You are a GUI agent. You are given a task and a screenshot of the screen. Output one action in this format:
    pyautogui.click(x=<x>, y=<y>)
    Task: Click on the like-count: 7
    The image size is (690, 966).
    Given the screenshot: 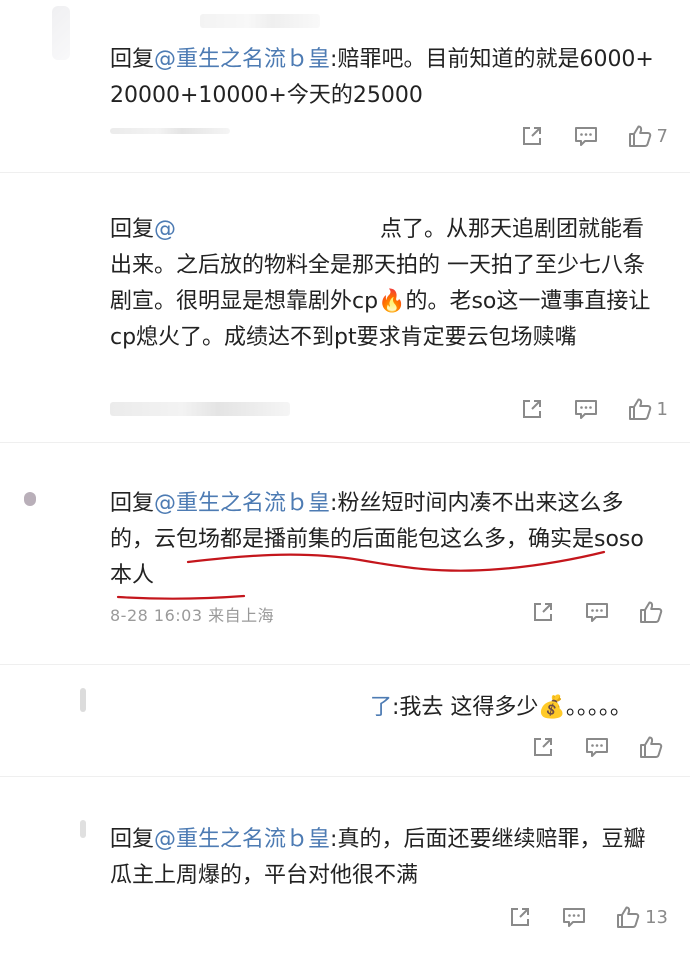 What is the action you would take?
    pyautogui.click(x=662, y=136)
    